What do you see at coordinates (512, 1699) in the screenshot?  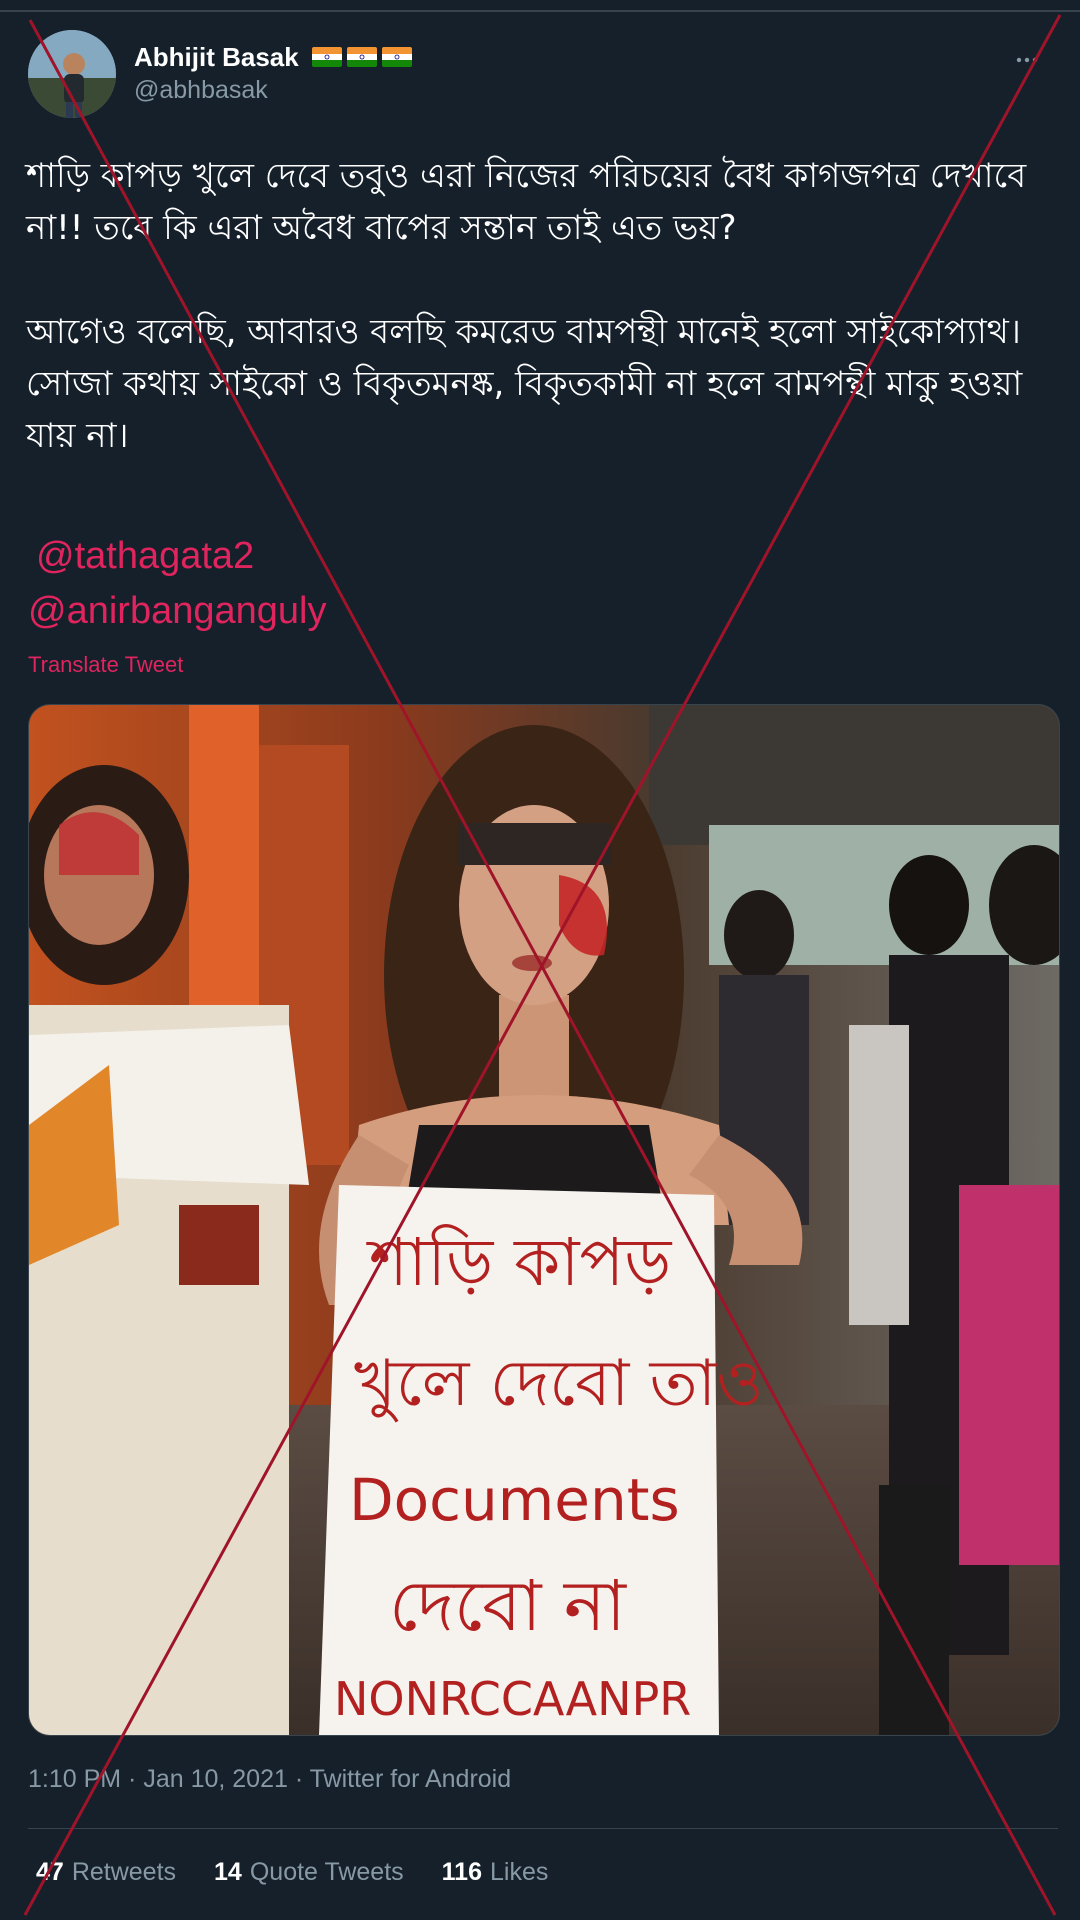 I see `sign-line: NONRCCAANPR` at bounding box center [512, 1699].